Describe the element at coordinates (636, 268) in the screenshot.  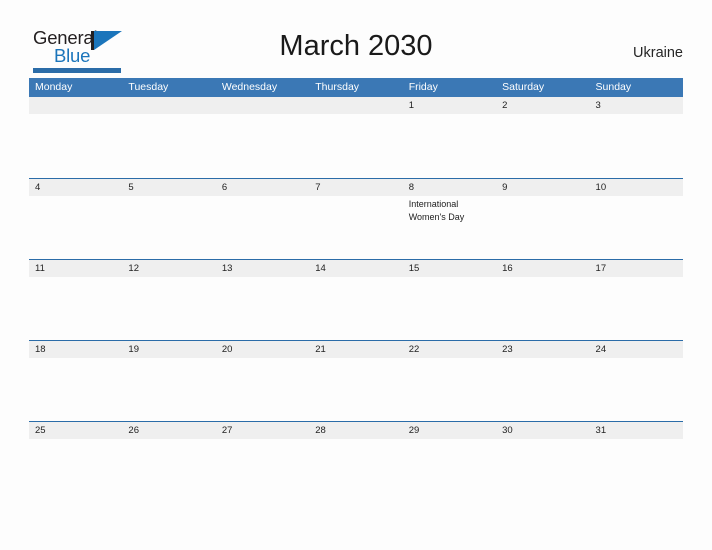
I see `day-number: 17` at that location.